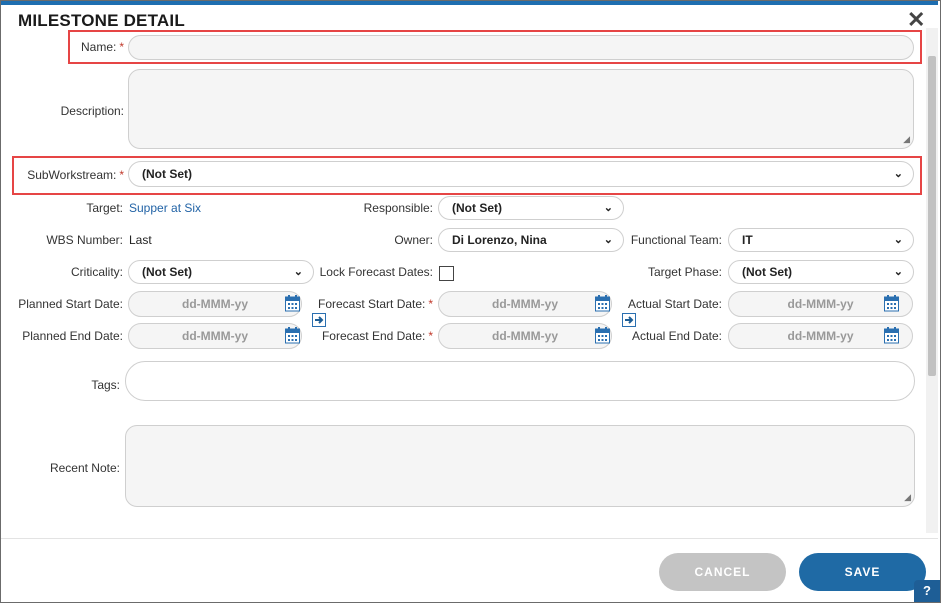 The height and width of the screenshot is (603, 941). Describe the element at coordinates (105, 385) in the screenshot. I see `tags-label: Tags:` at that location.